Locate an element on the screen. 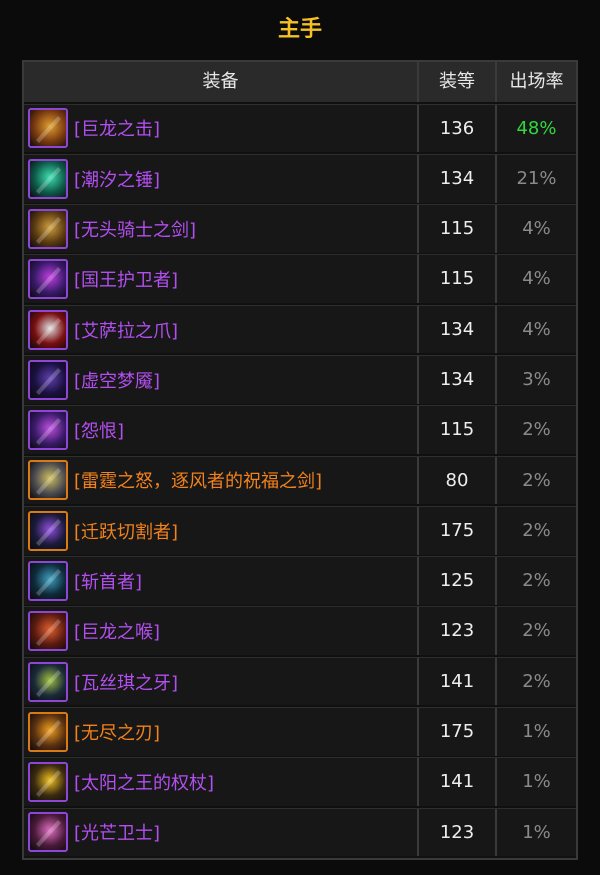  item-name: [迁跃切割者] is located at coordinates (126, 531).